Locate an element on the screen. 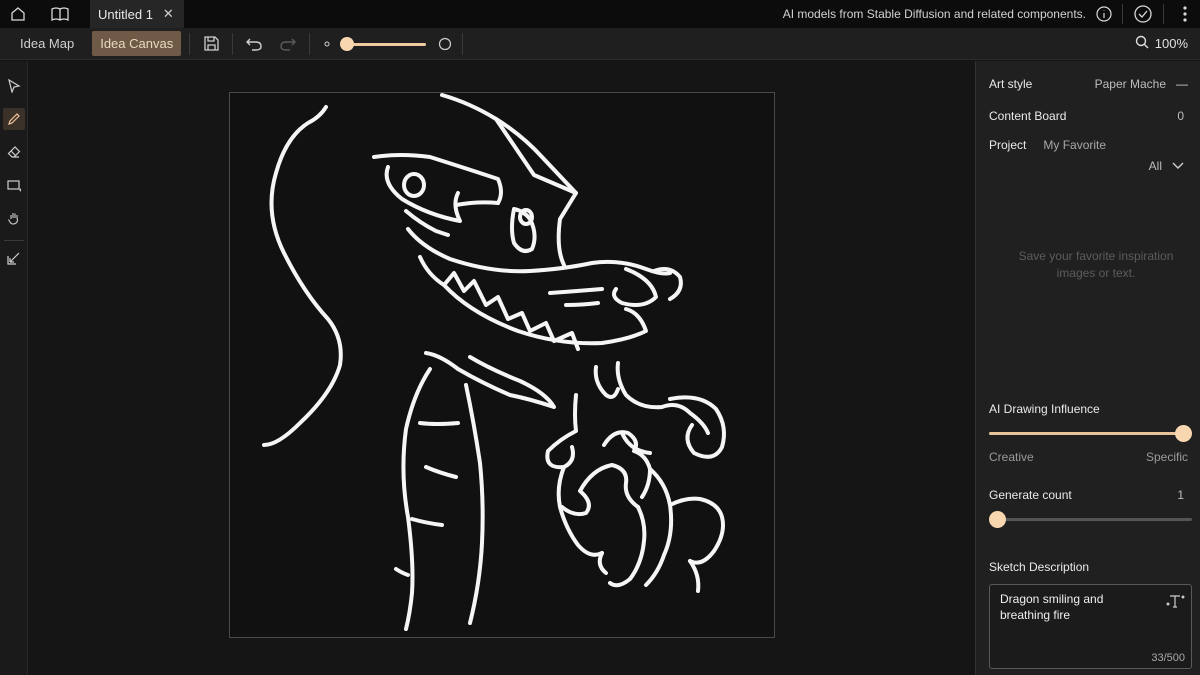 This screenshot has height=675, width=1200. project-row: Project My Favorite is located at coordinates (1088, 145).